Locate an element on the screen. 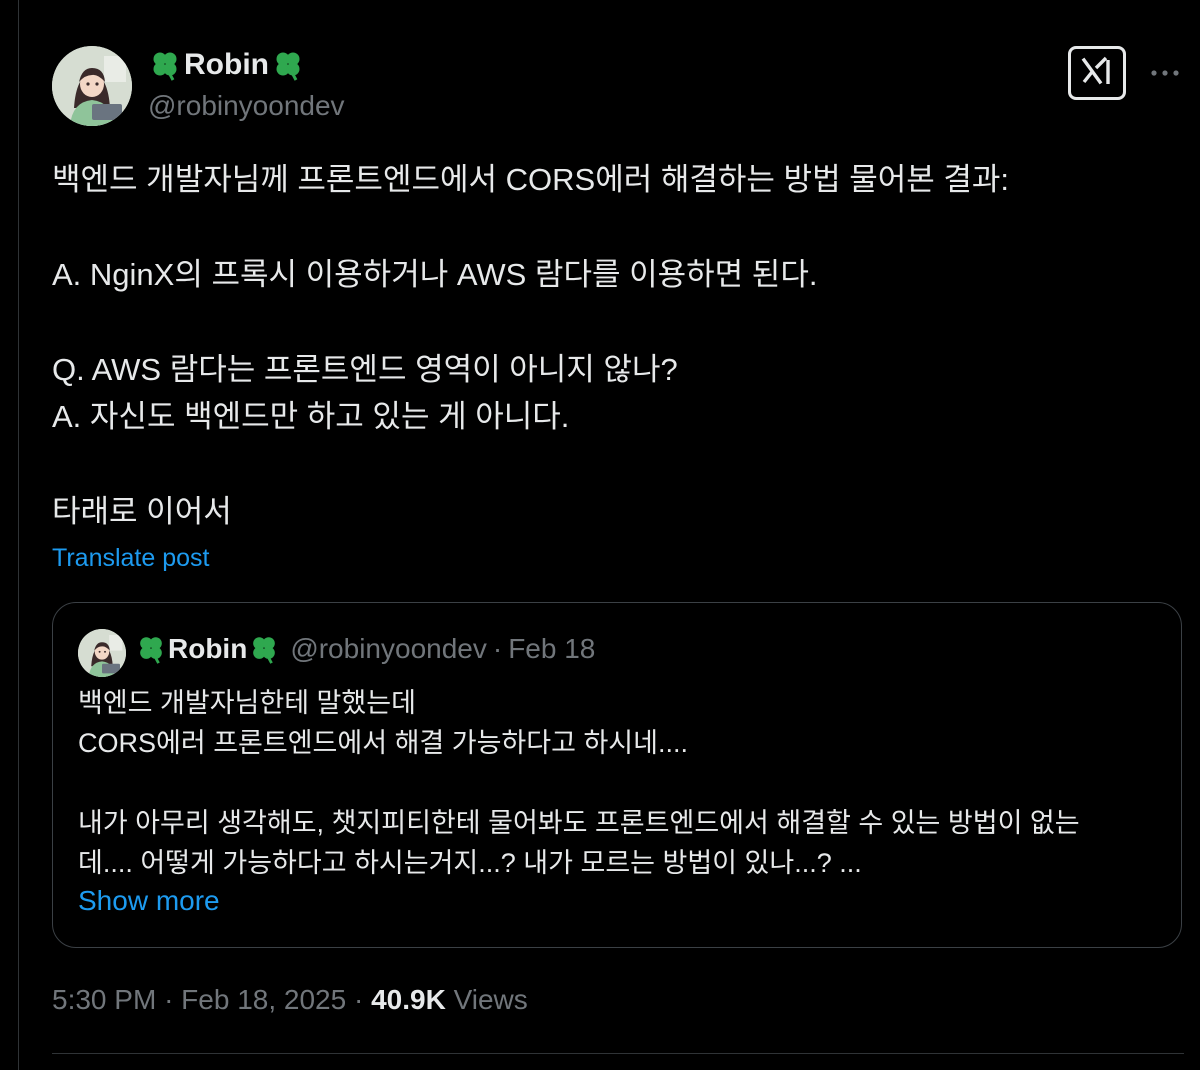 The height and width of the screenshot is (1070, 1200). post-line: Q. AWS 람다는 프론트엔드 영역이 아니지 않나? is located at coordinates (365, 369).